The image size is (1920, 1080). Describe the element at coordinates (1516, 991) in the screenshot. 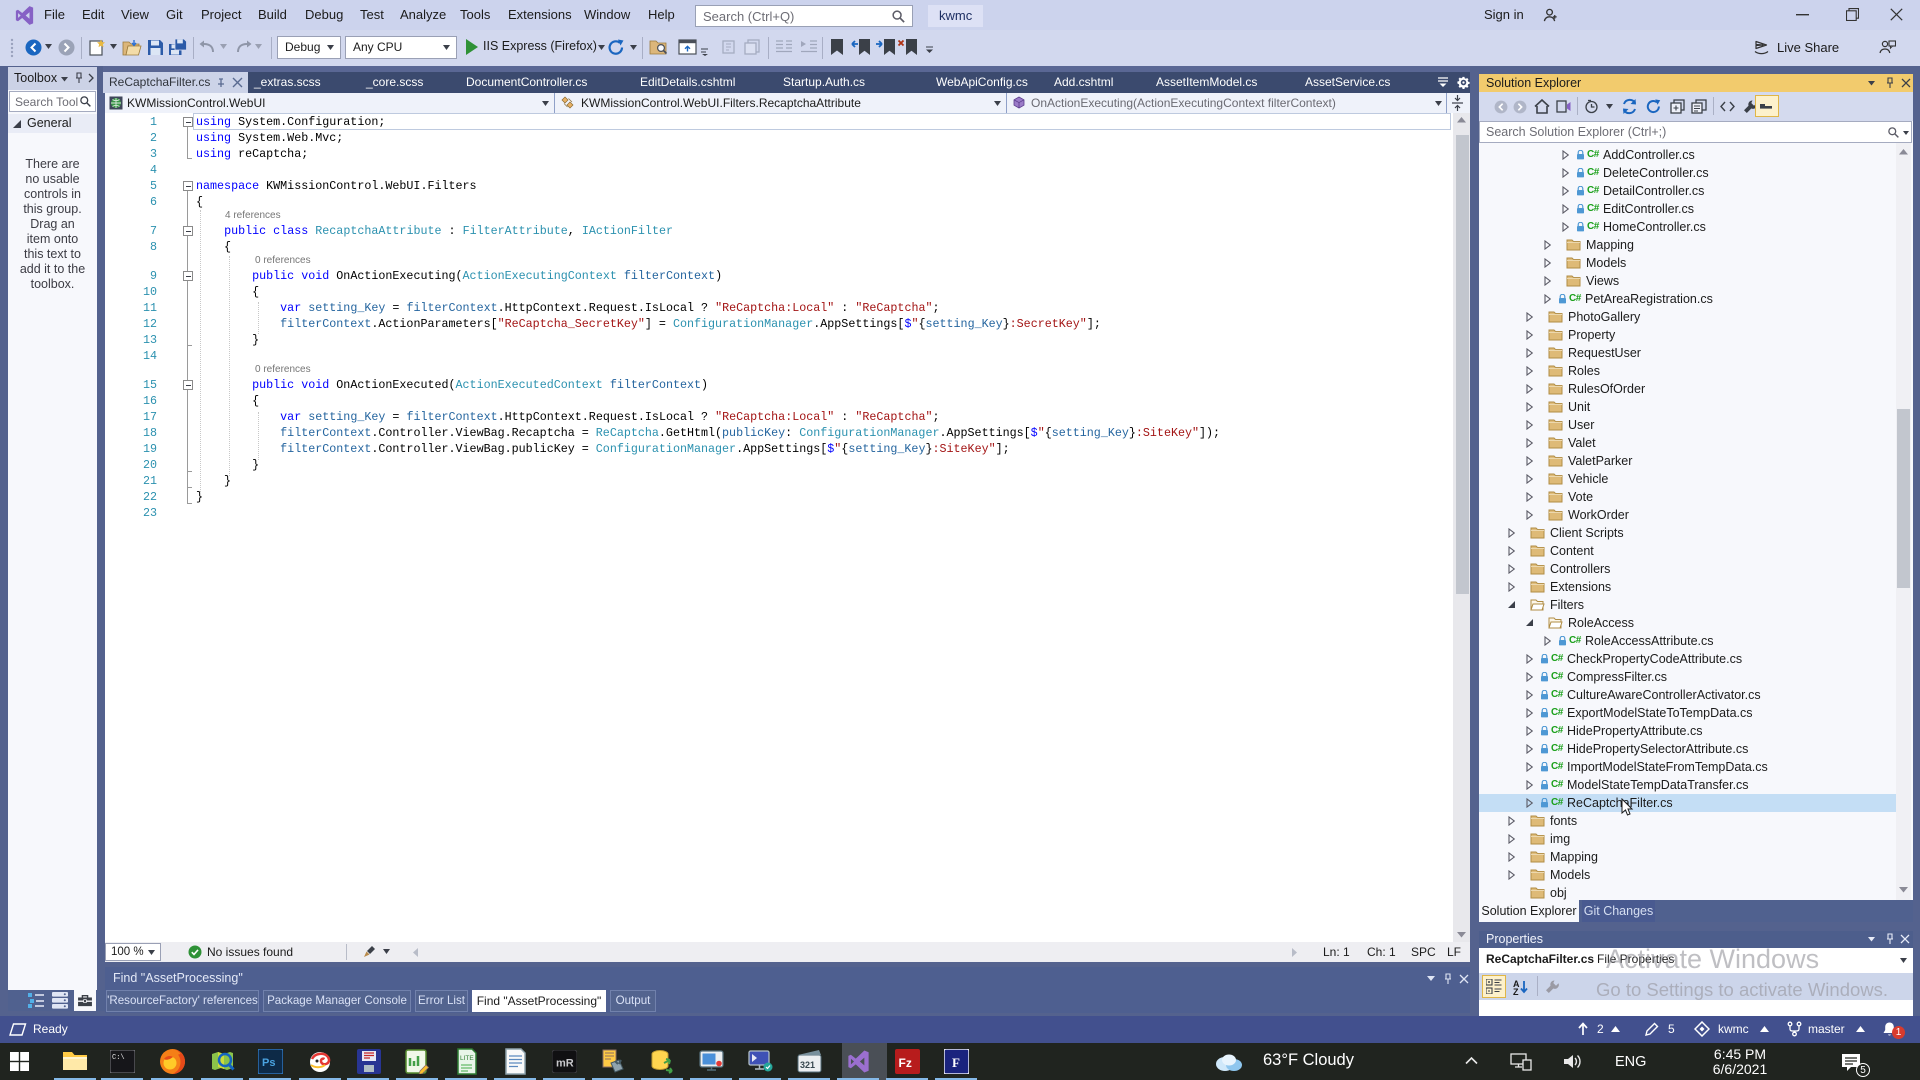

I see `svg-text: Z` at that location.